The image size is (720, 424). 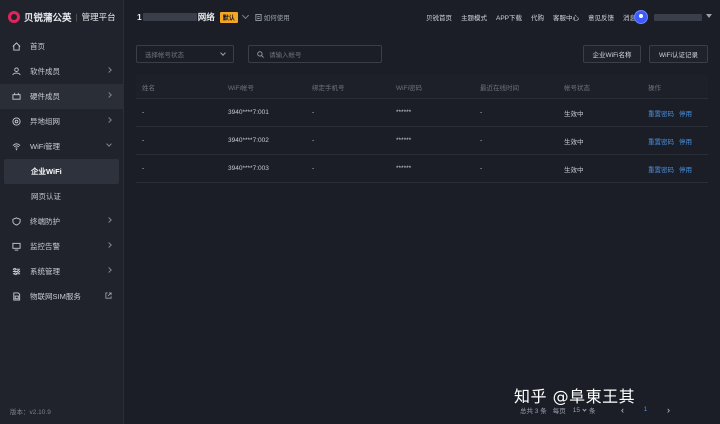 I want to click on sidebar-item-software-members: 软件成员, so click(x=61, y=71).